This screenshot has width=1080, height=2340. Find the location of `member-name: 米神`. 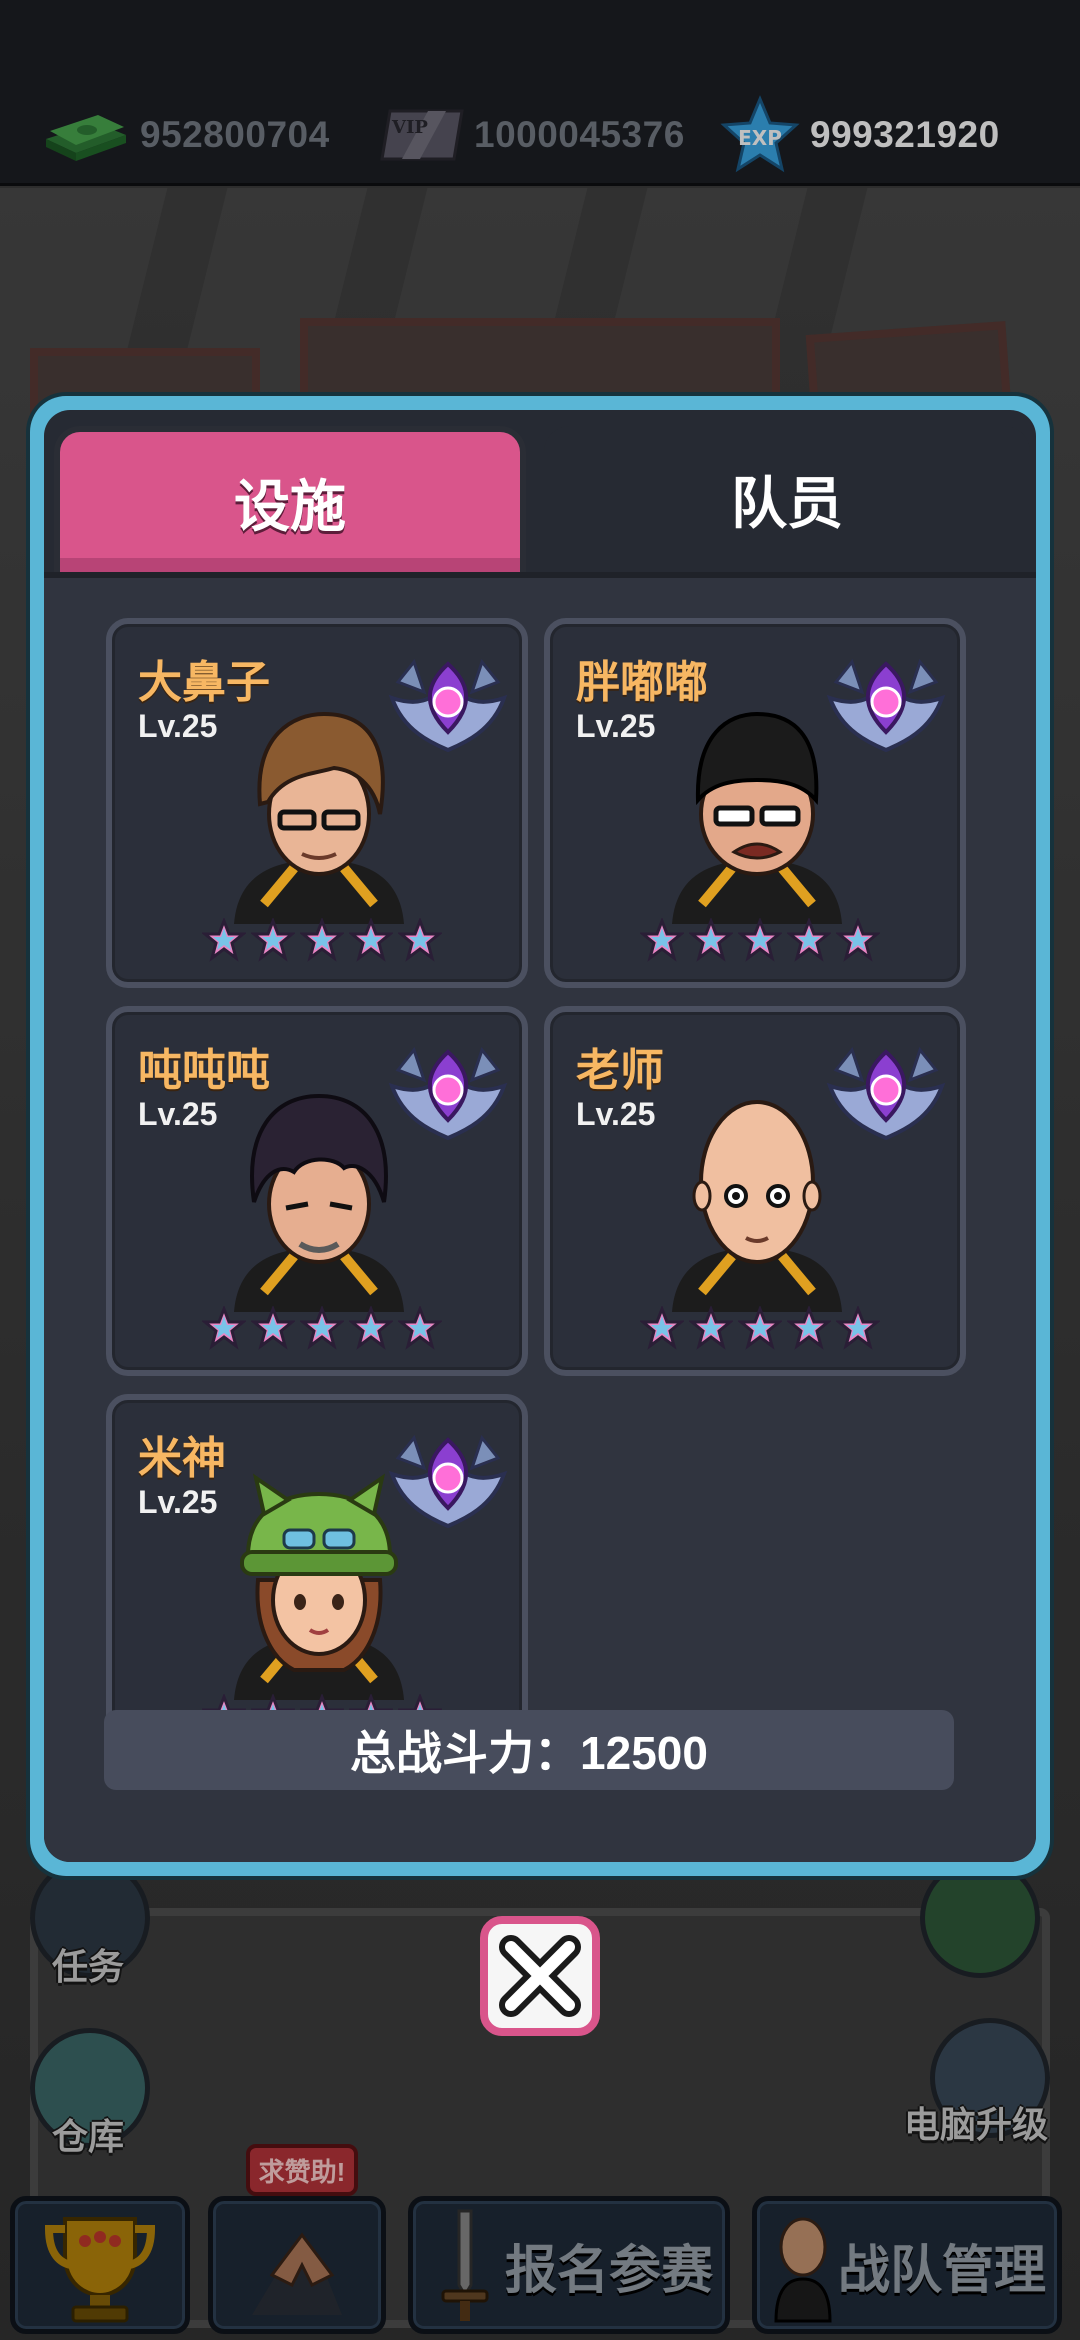

member-name: 米神 is located at coordinates (182, 1458).